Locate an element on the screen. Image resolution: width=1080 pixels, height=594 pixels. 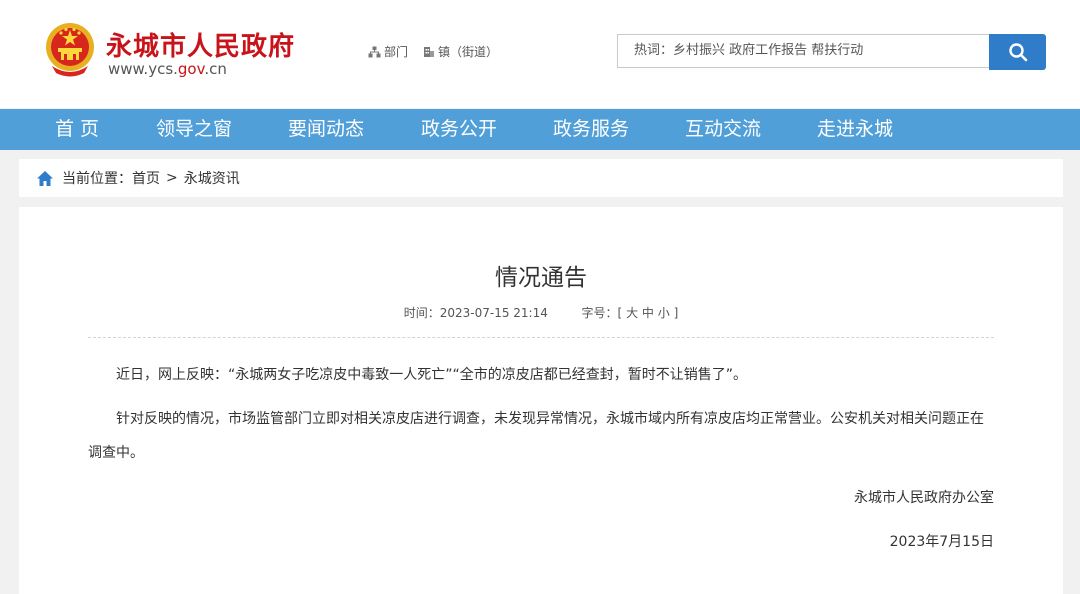
time-label: 时间： is located at coordinates (421, 313).